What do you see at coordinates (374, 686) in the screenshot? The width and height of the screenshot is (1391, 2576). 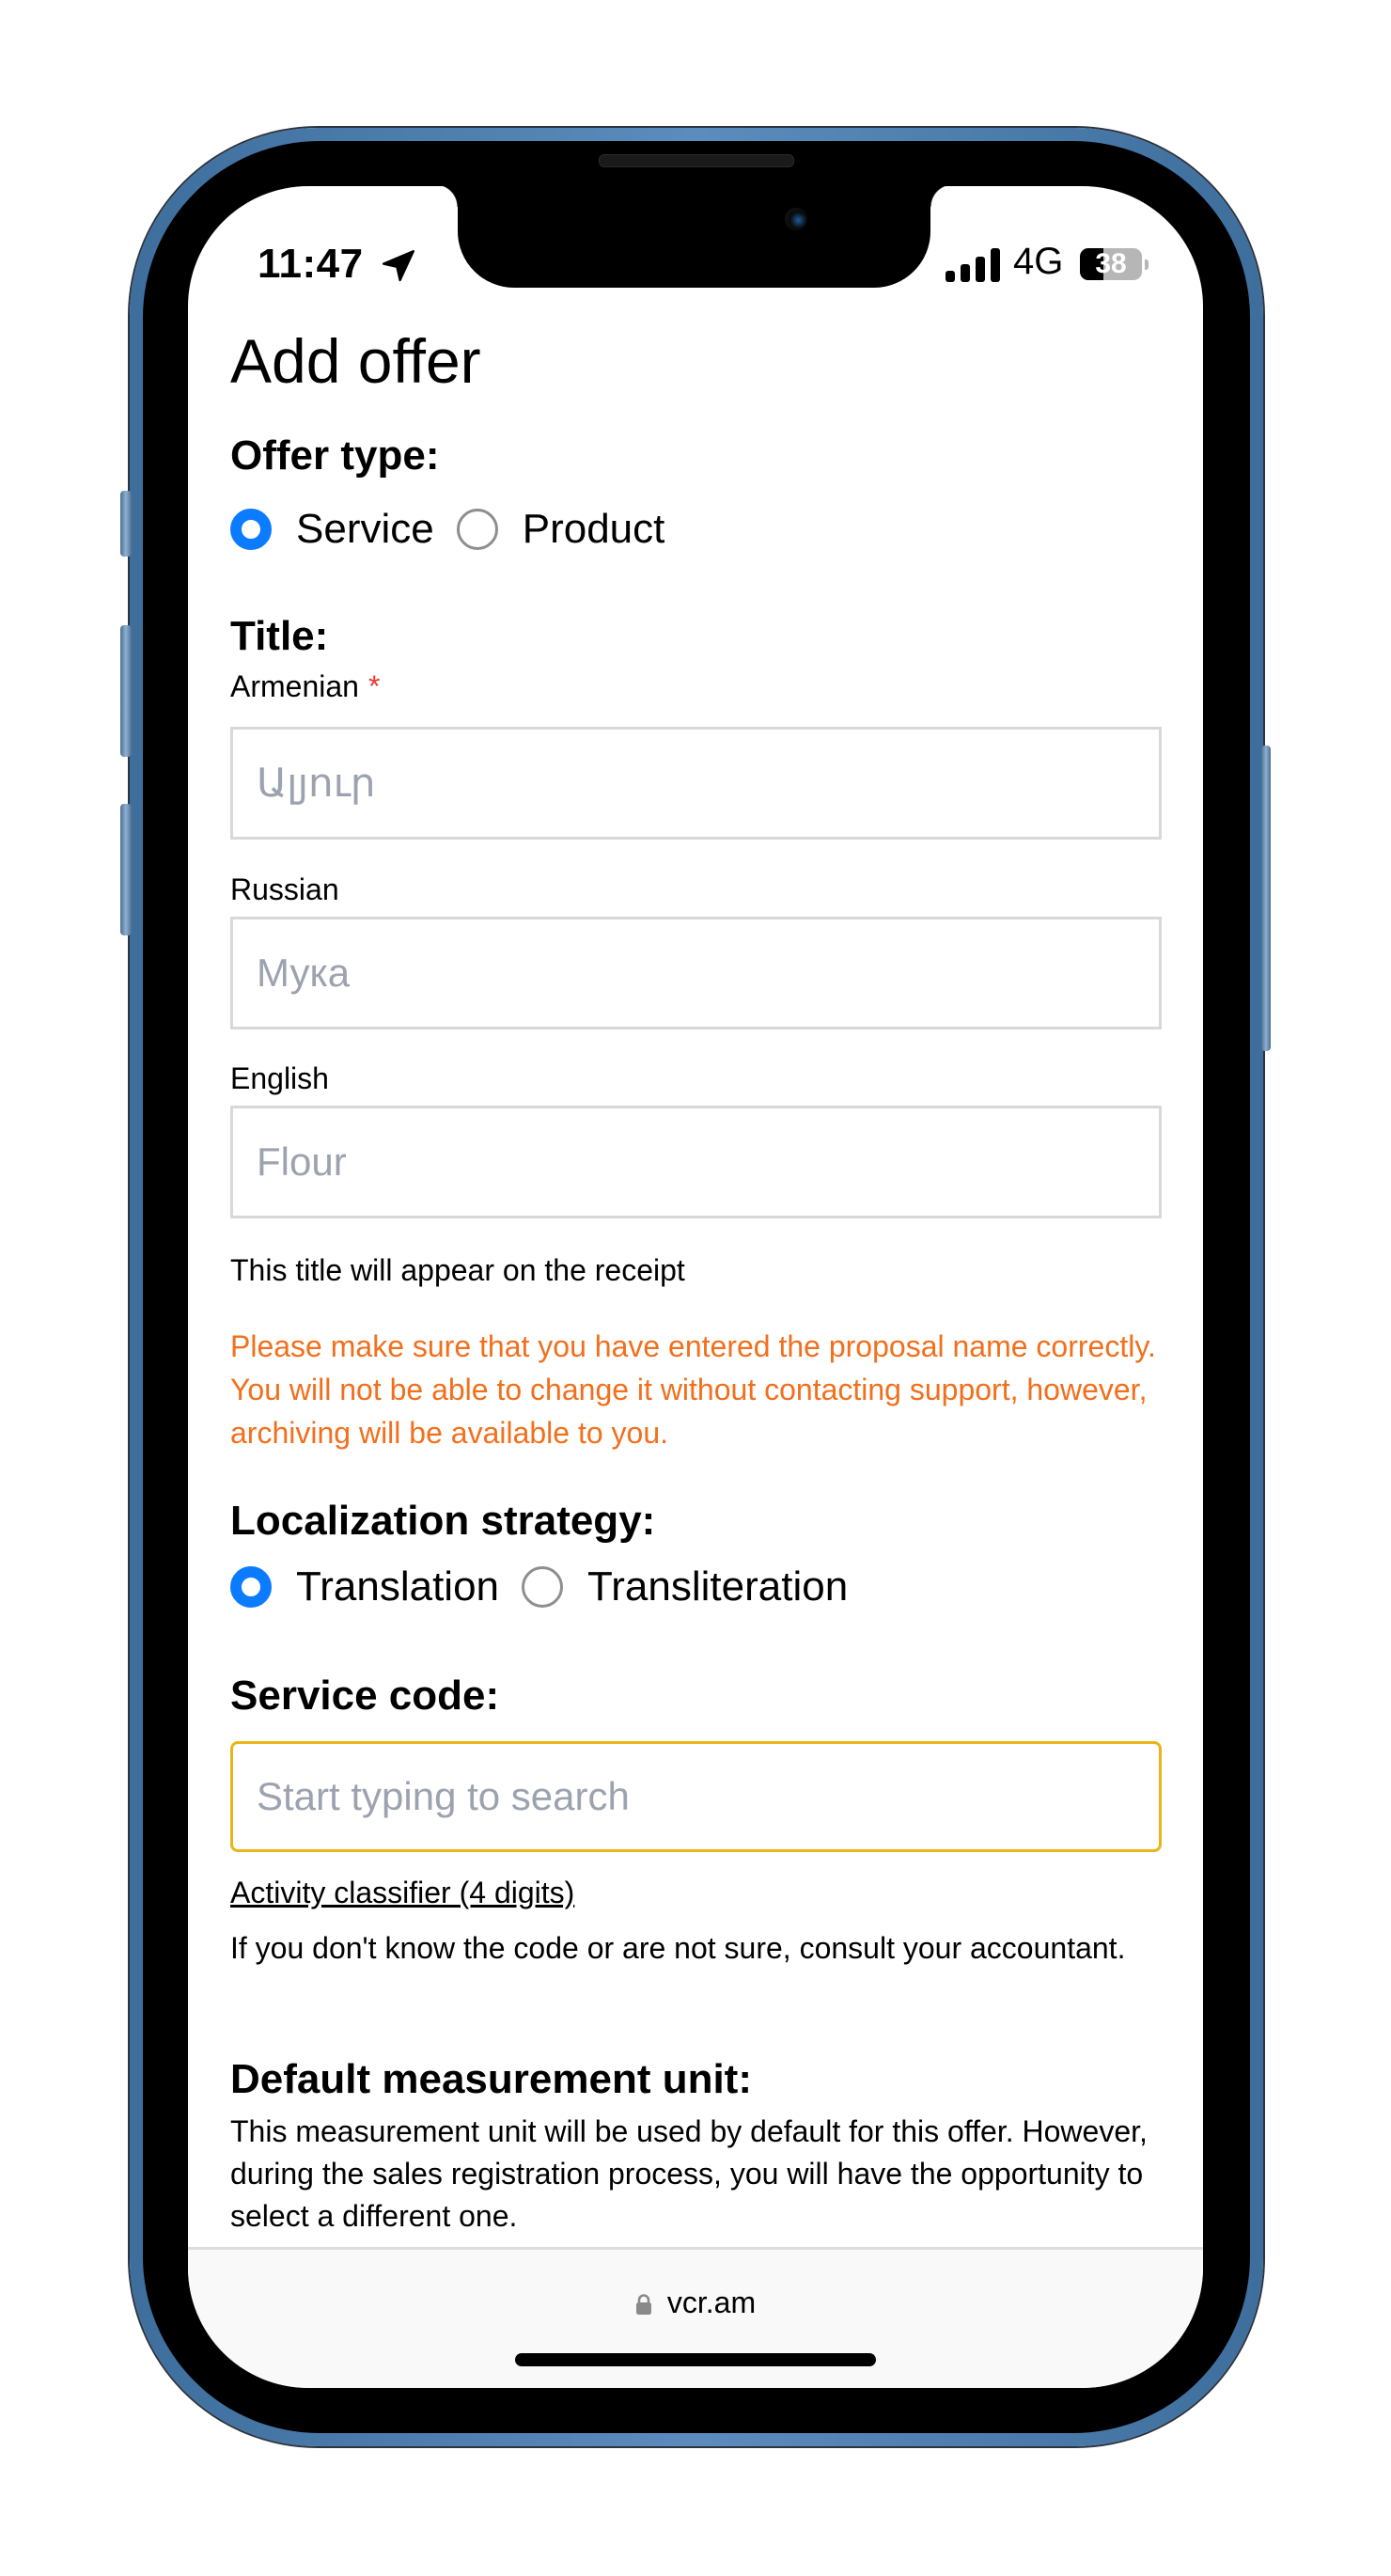 I see `required-mark: *` at bounding box center [374, 686].